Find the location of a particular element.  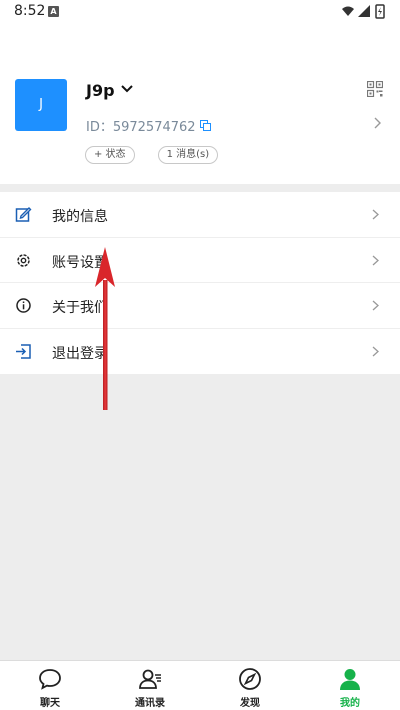

status-bar: 8:52 A is located at coordinates (200, 12).